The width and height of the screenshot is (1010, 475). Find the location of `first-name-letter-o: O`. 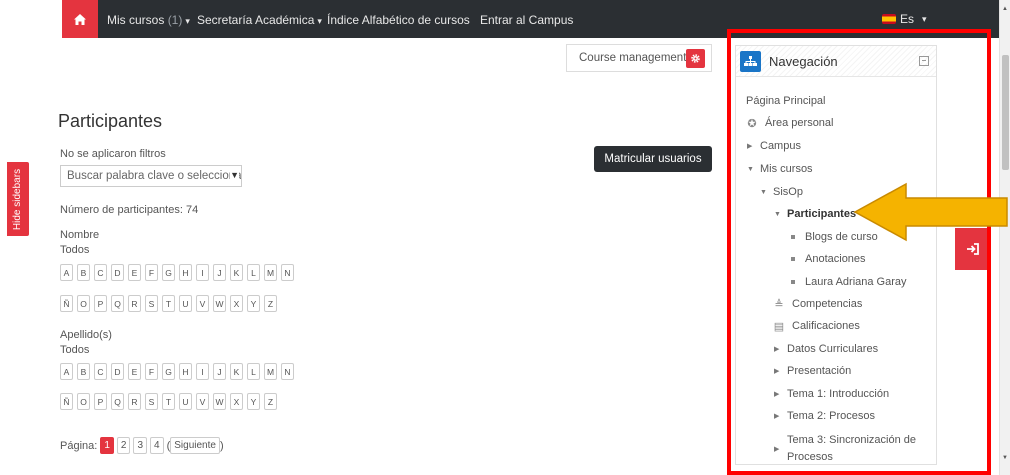

first-name-letter-o: O is located at coordinates (83, 303).